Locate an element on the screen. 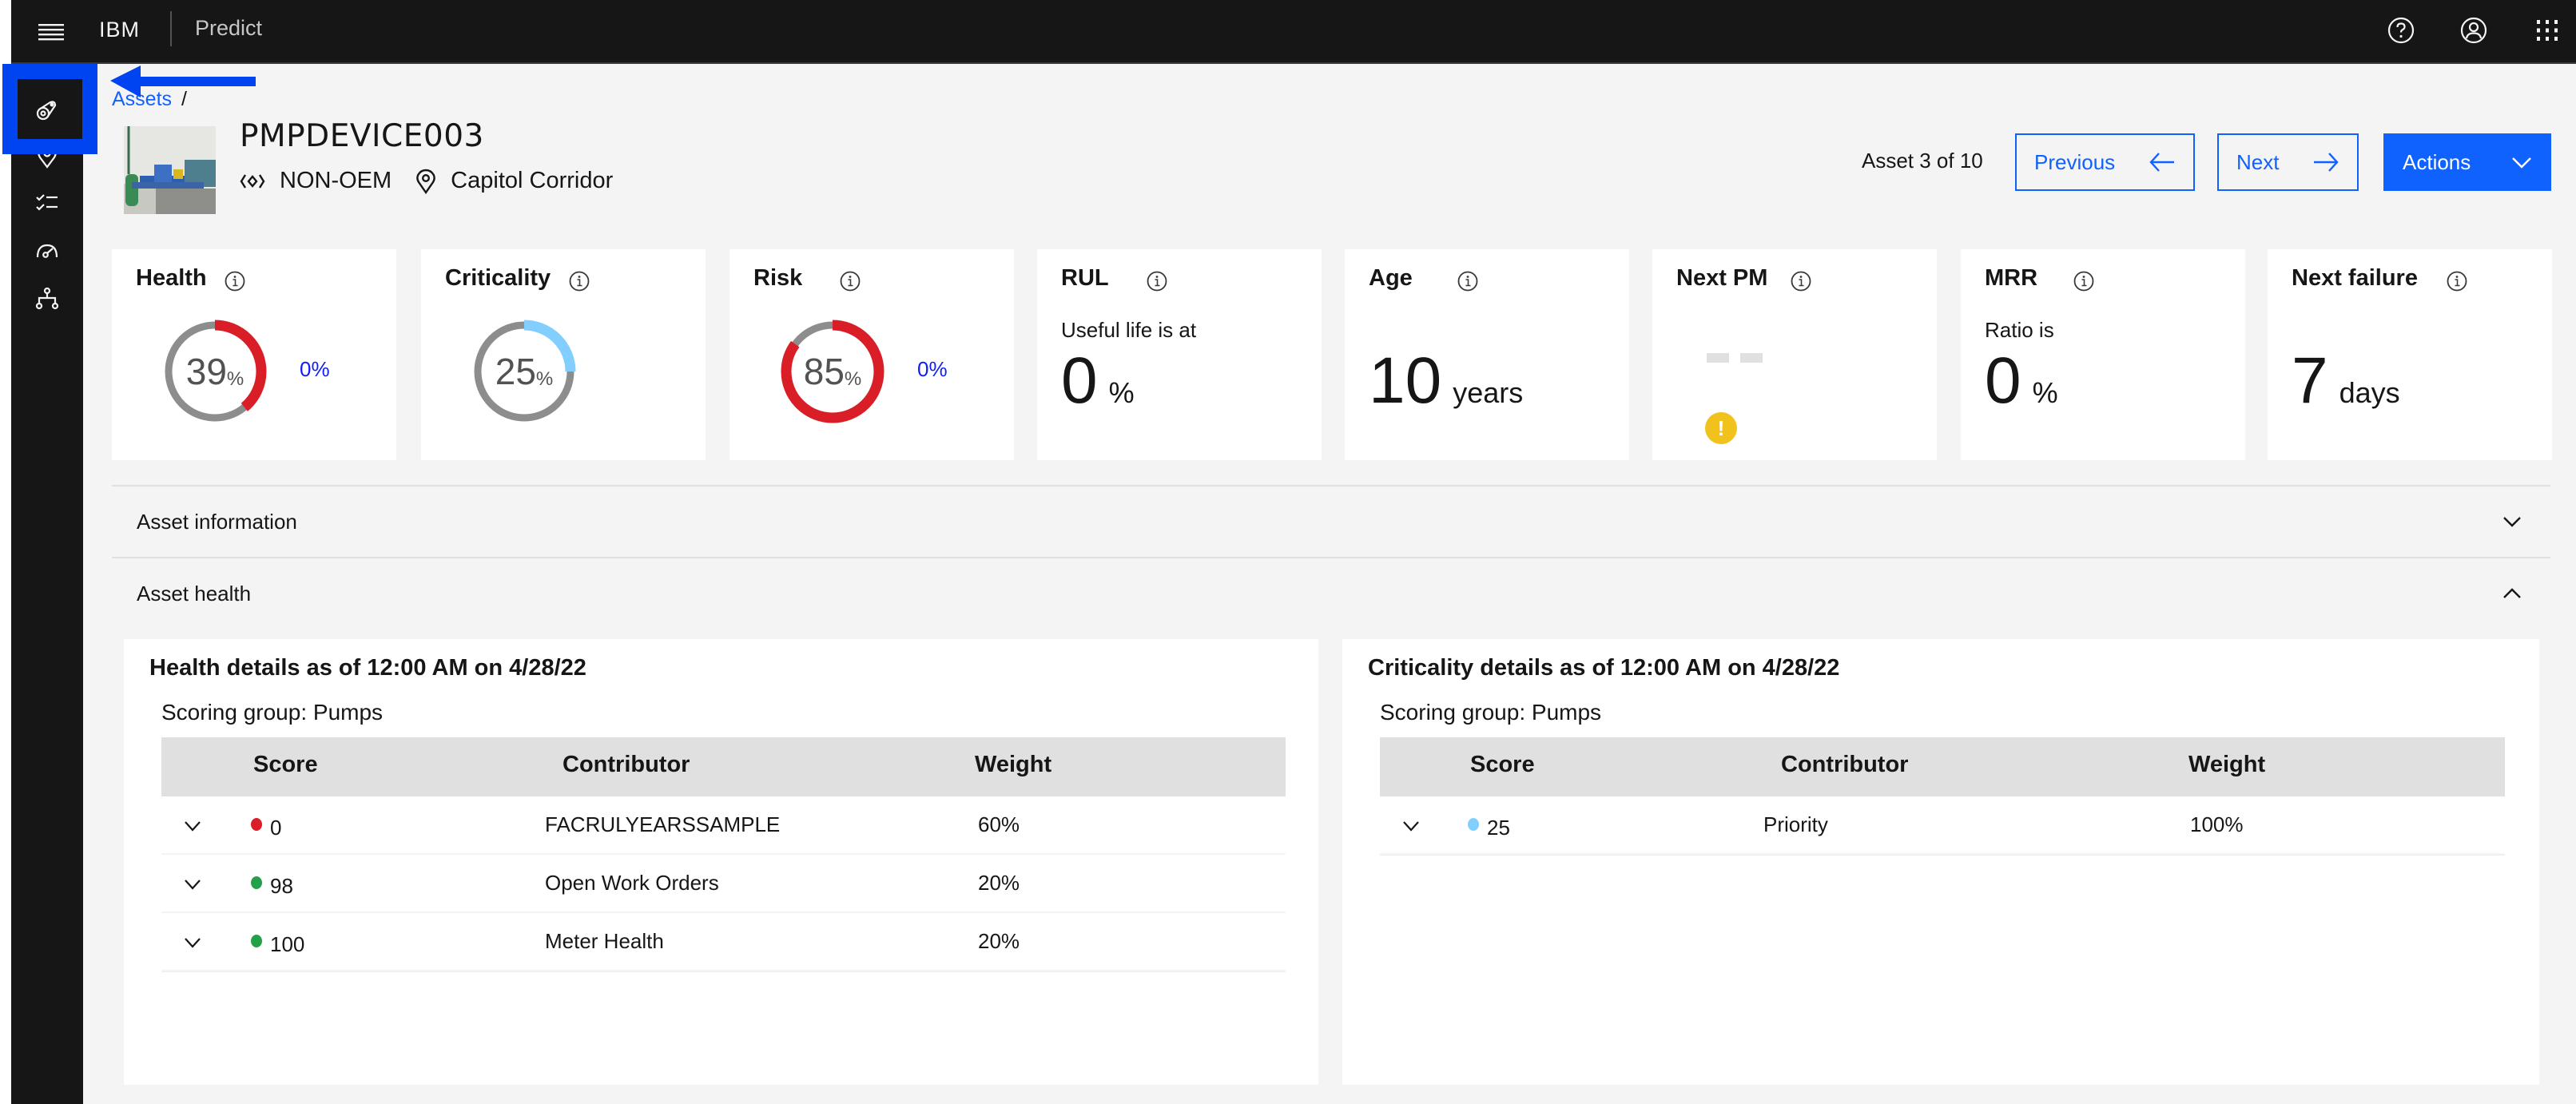 The height and width of the screenshot is (1104, 2576). actions-button: Actions is located at coordinates (2467, 162).